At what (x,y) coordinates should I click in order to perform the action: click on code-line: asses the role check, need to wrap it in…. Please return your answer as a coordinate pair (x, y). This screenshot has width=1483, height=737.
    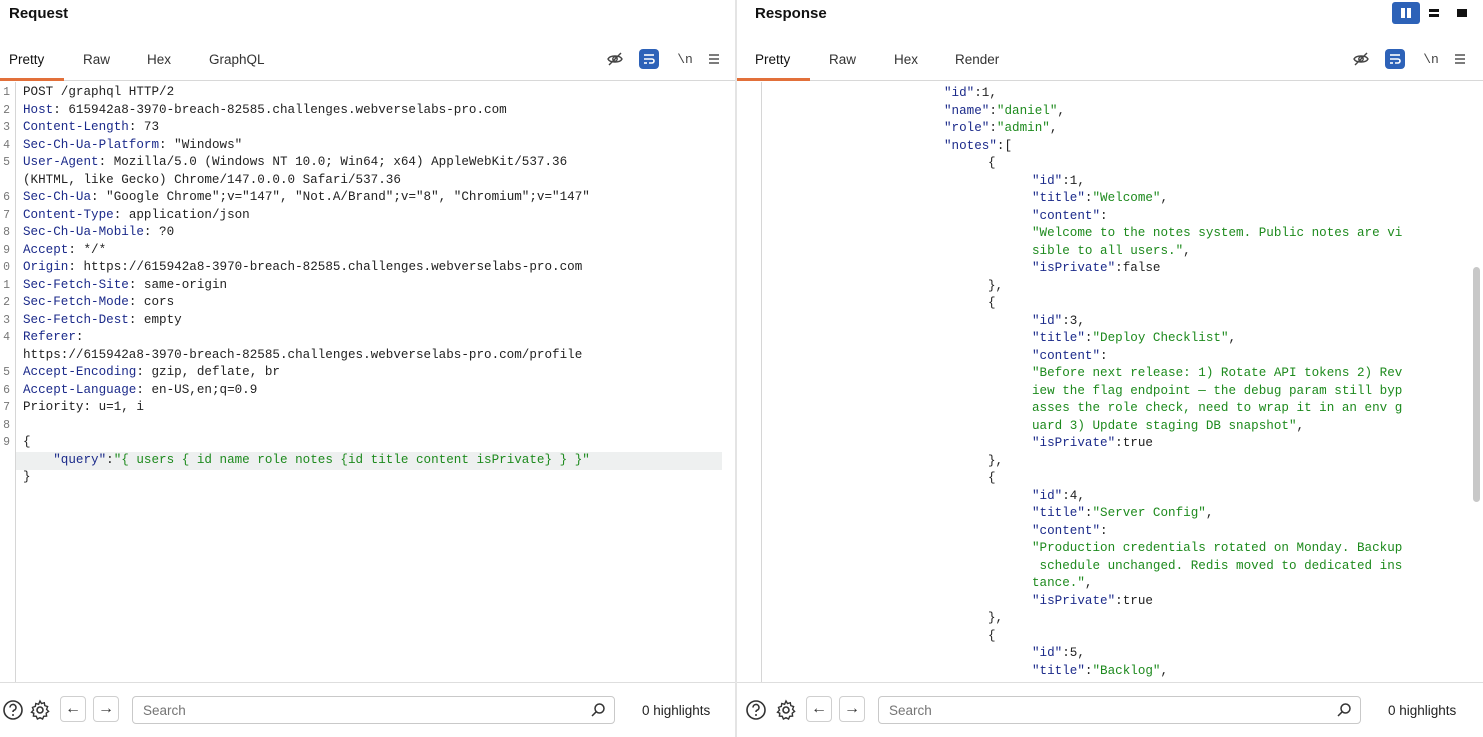
    Looking at the image, I should click on (1217, 409).